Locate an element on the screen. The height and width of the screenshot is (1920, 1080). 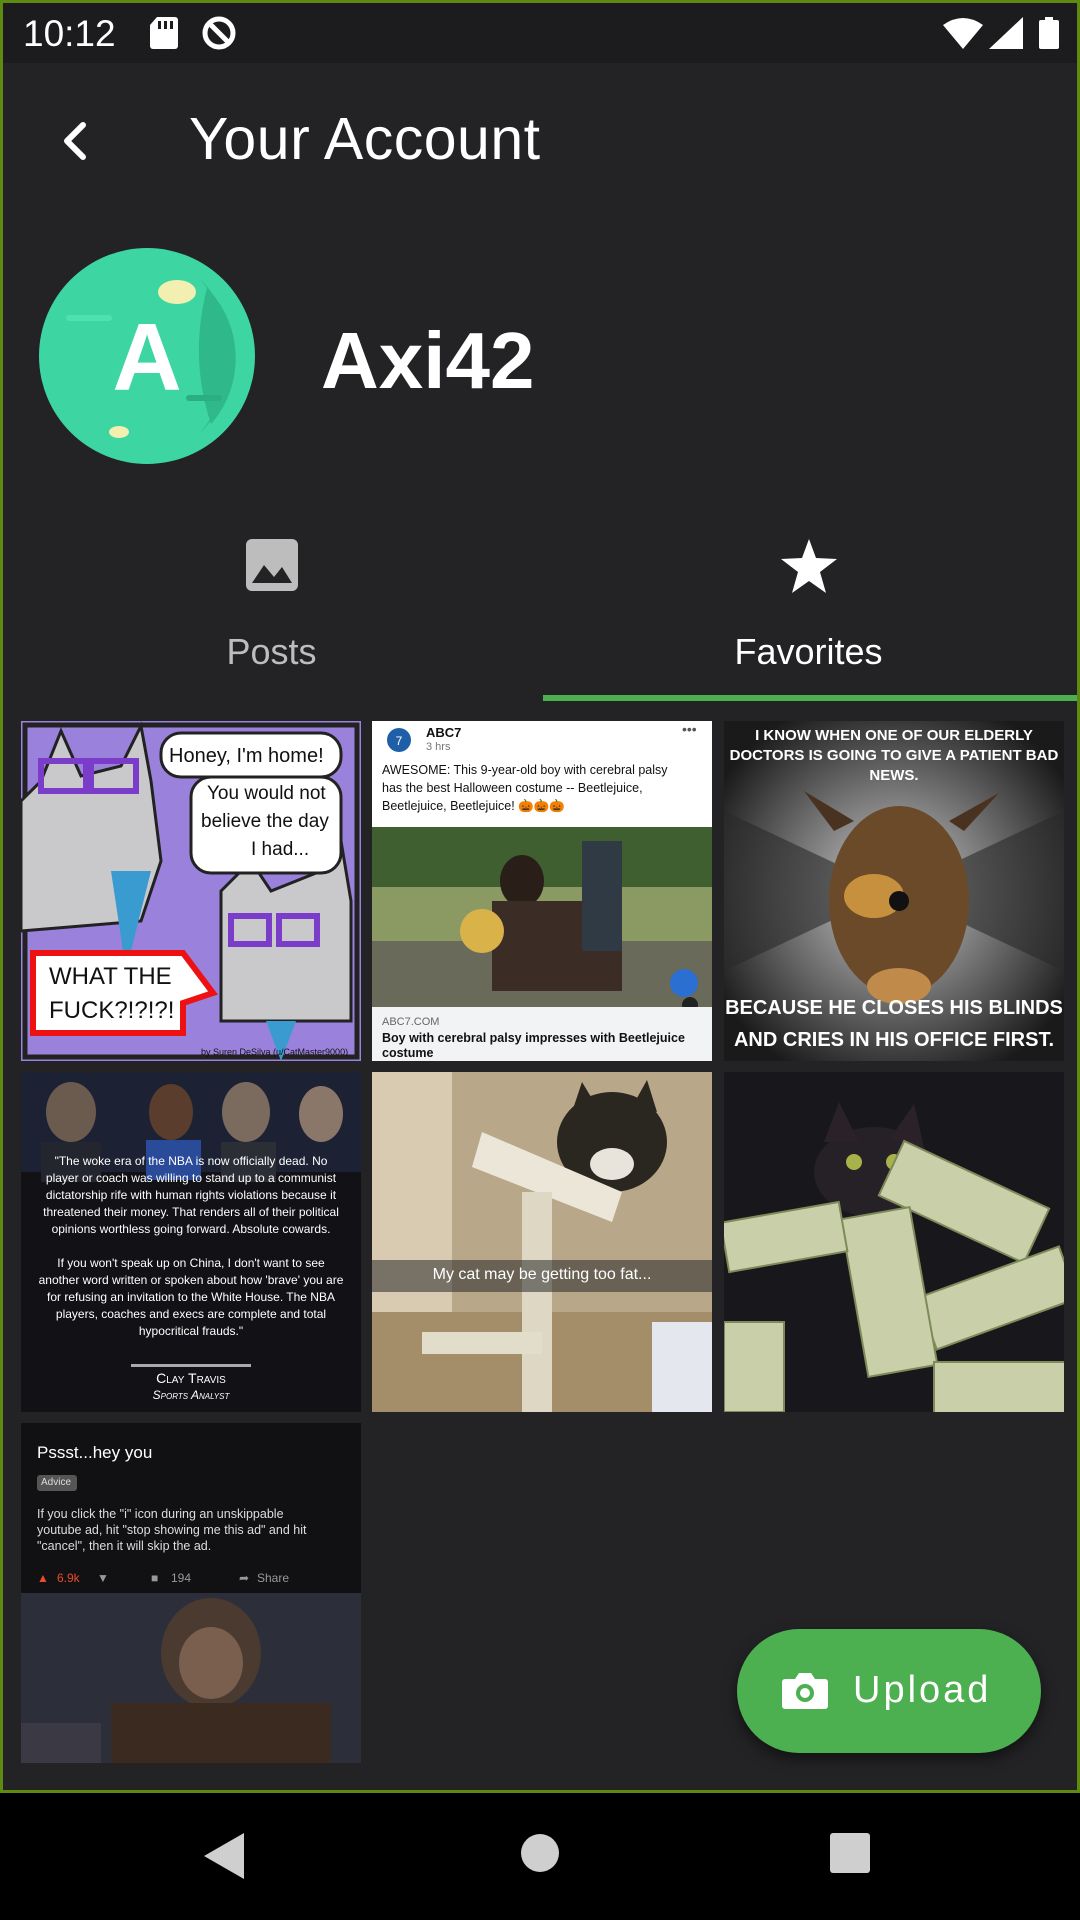
comic-speech: FUCK?!?!?! is located at coordinates (112, 1010).